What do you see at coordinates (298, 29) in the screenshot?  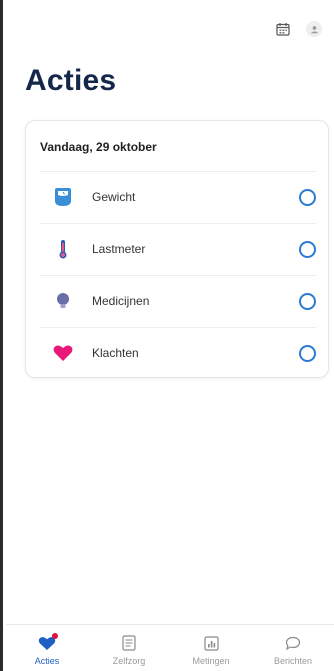 I see `top-bar` at bounding box center [298, 29].